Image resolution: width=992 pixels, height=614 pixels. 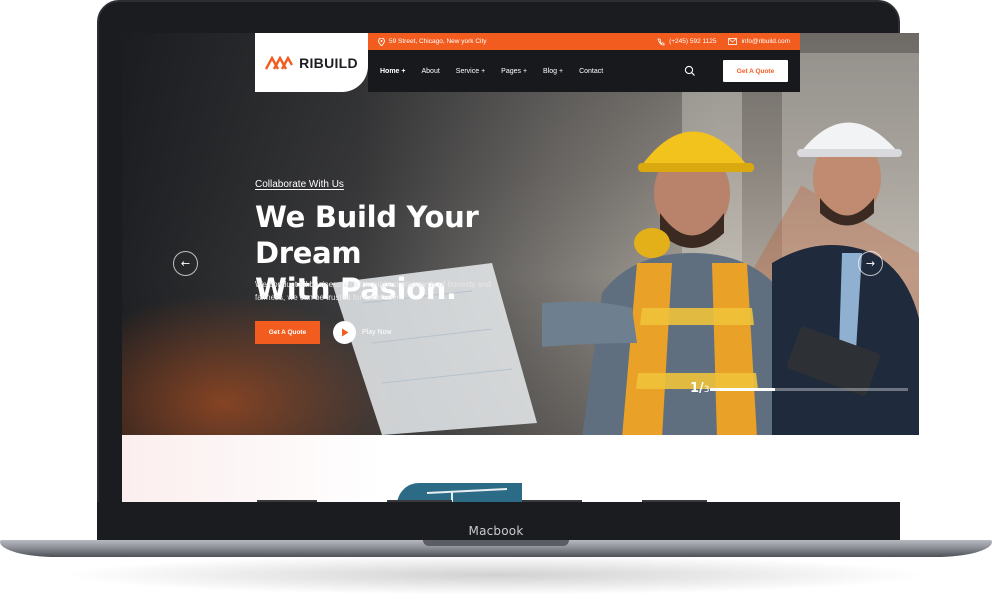 What do you see at coordinates (495, 575) in the screenshot?
I see `device-shadow` at bounding box center [495, 575].